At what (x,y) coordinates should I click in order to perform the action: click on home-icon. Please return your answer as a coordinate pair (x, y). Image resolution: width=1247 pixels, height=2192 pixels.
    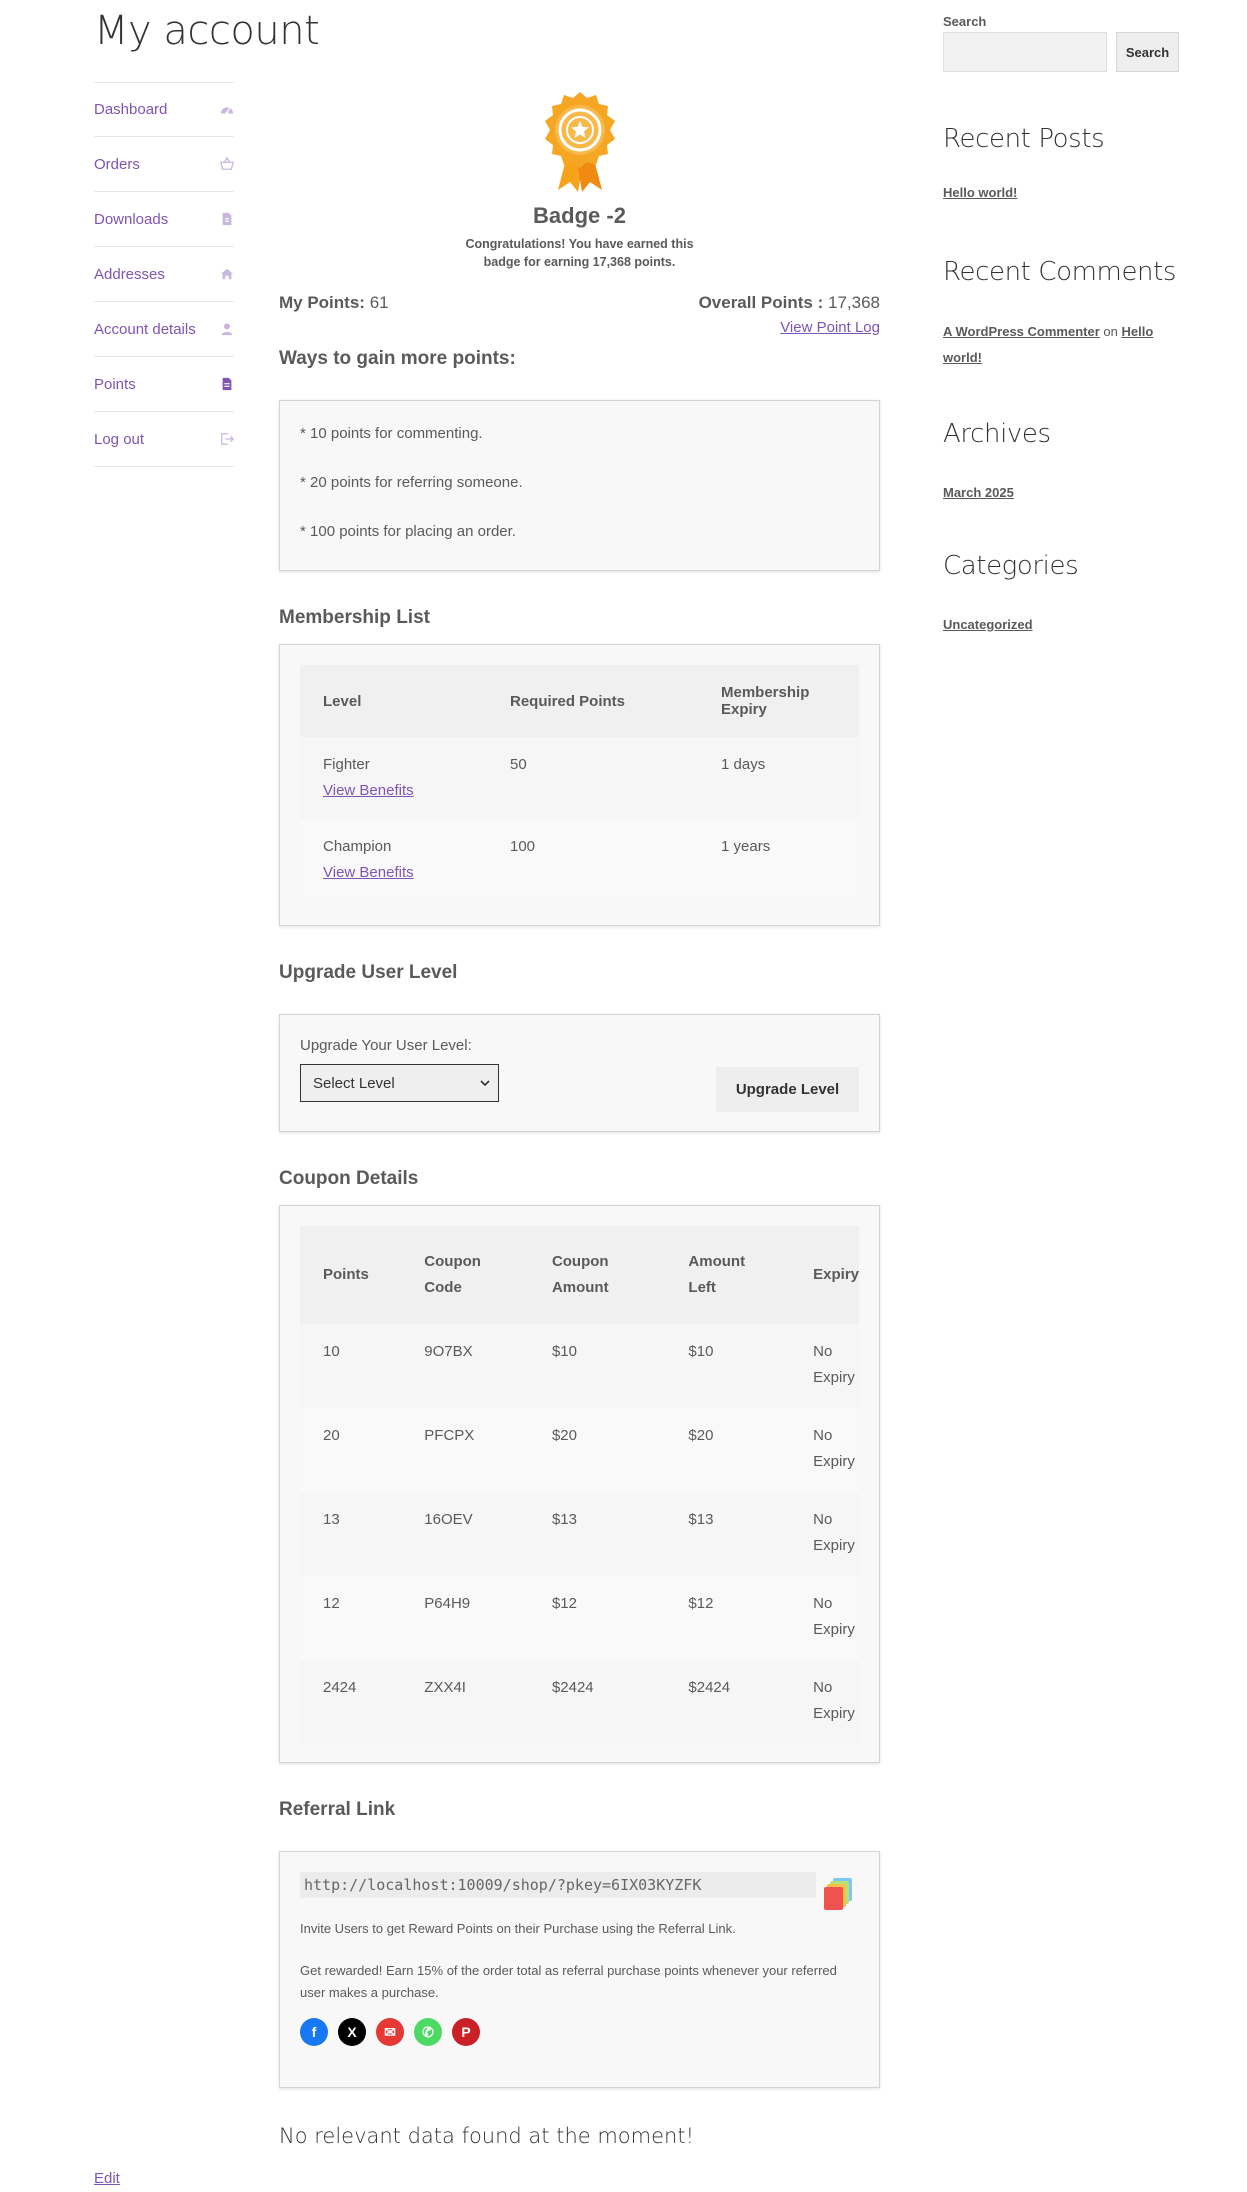
    Looking at the image, I should click on (227, 274).